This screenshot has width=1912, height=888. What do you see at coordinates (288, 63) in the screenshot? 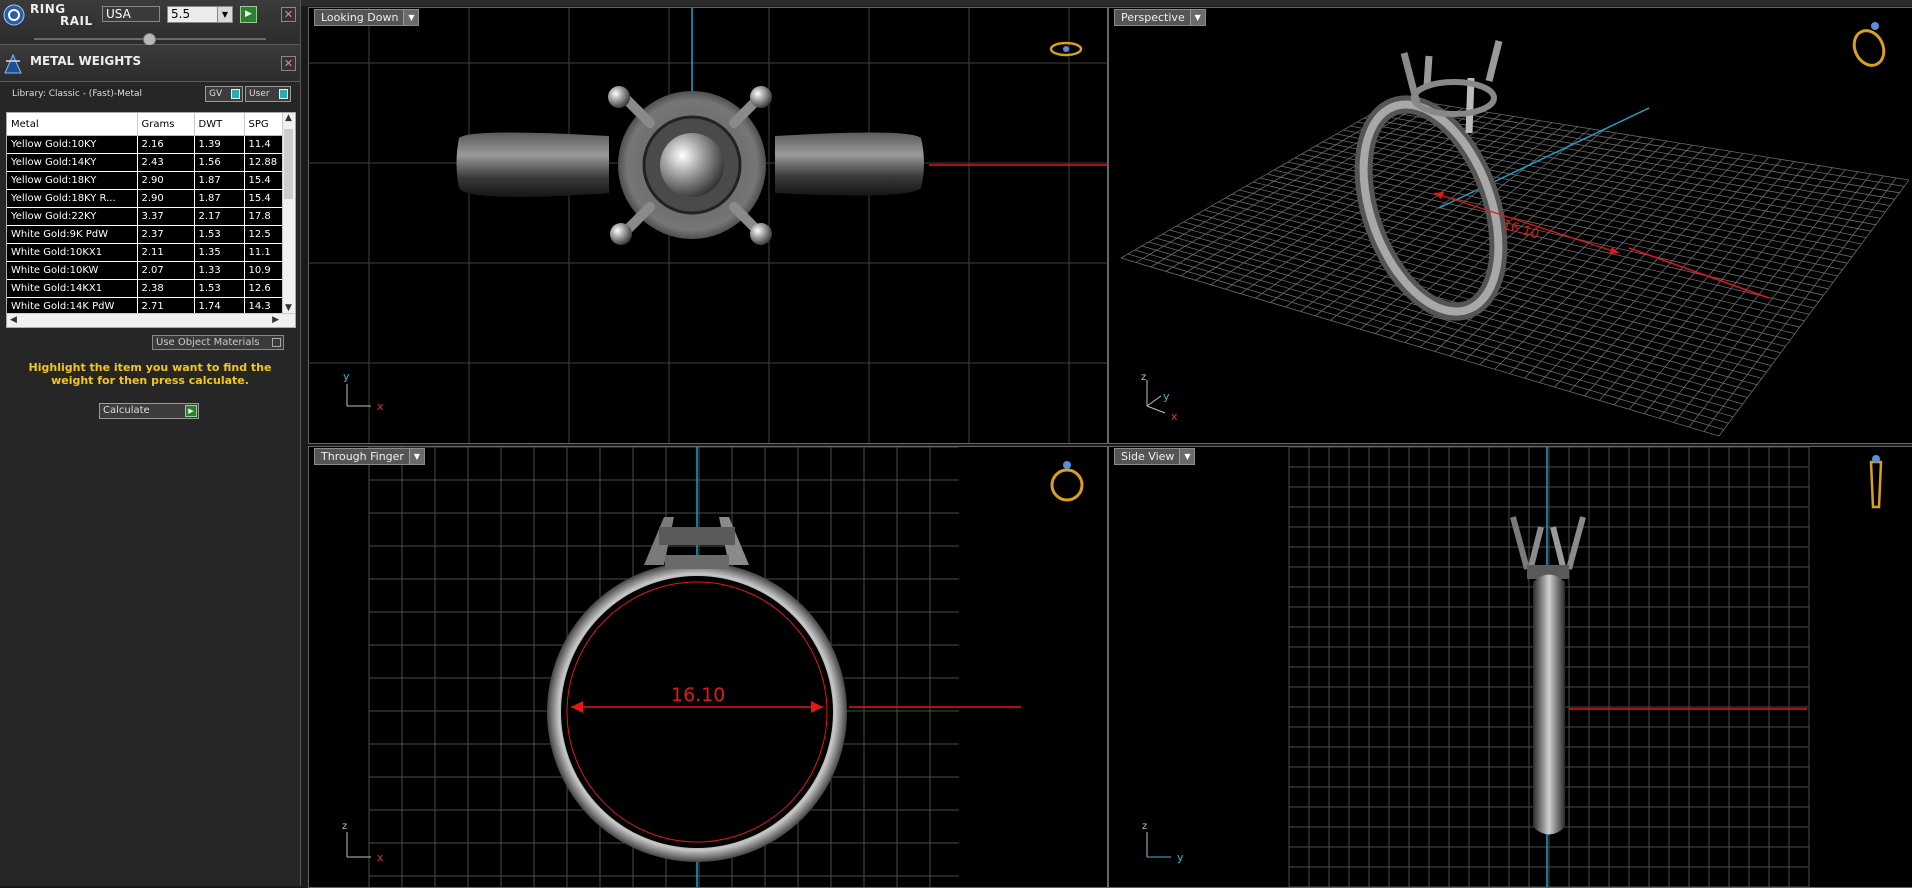
I see `close-metal-weights-button: ✕` at bounding box center [288, 63].